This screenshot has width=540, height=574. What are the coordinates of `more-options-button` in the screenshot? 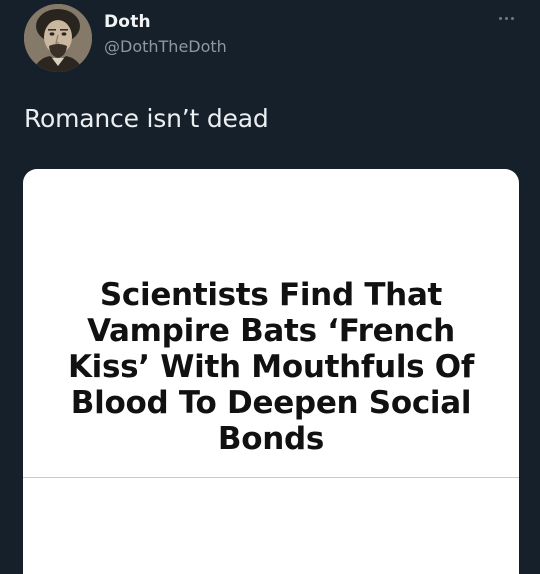 It's located at (506, 18).